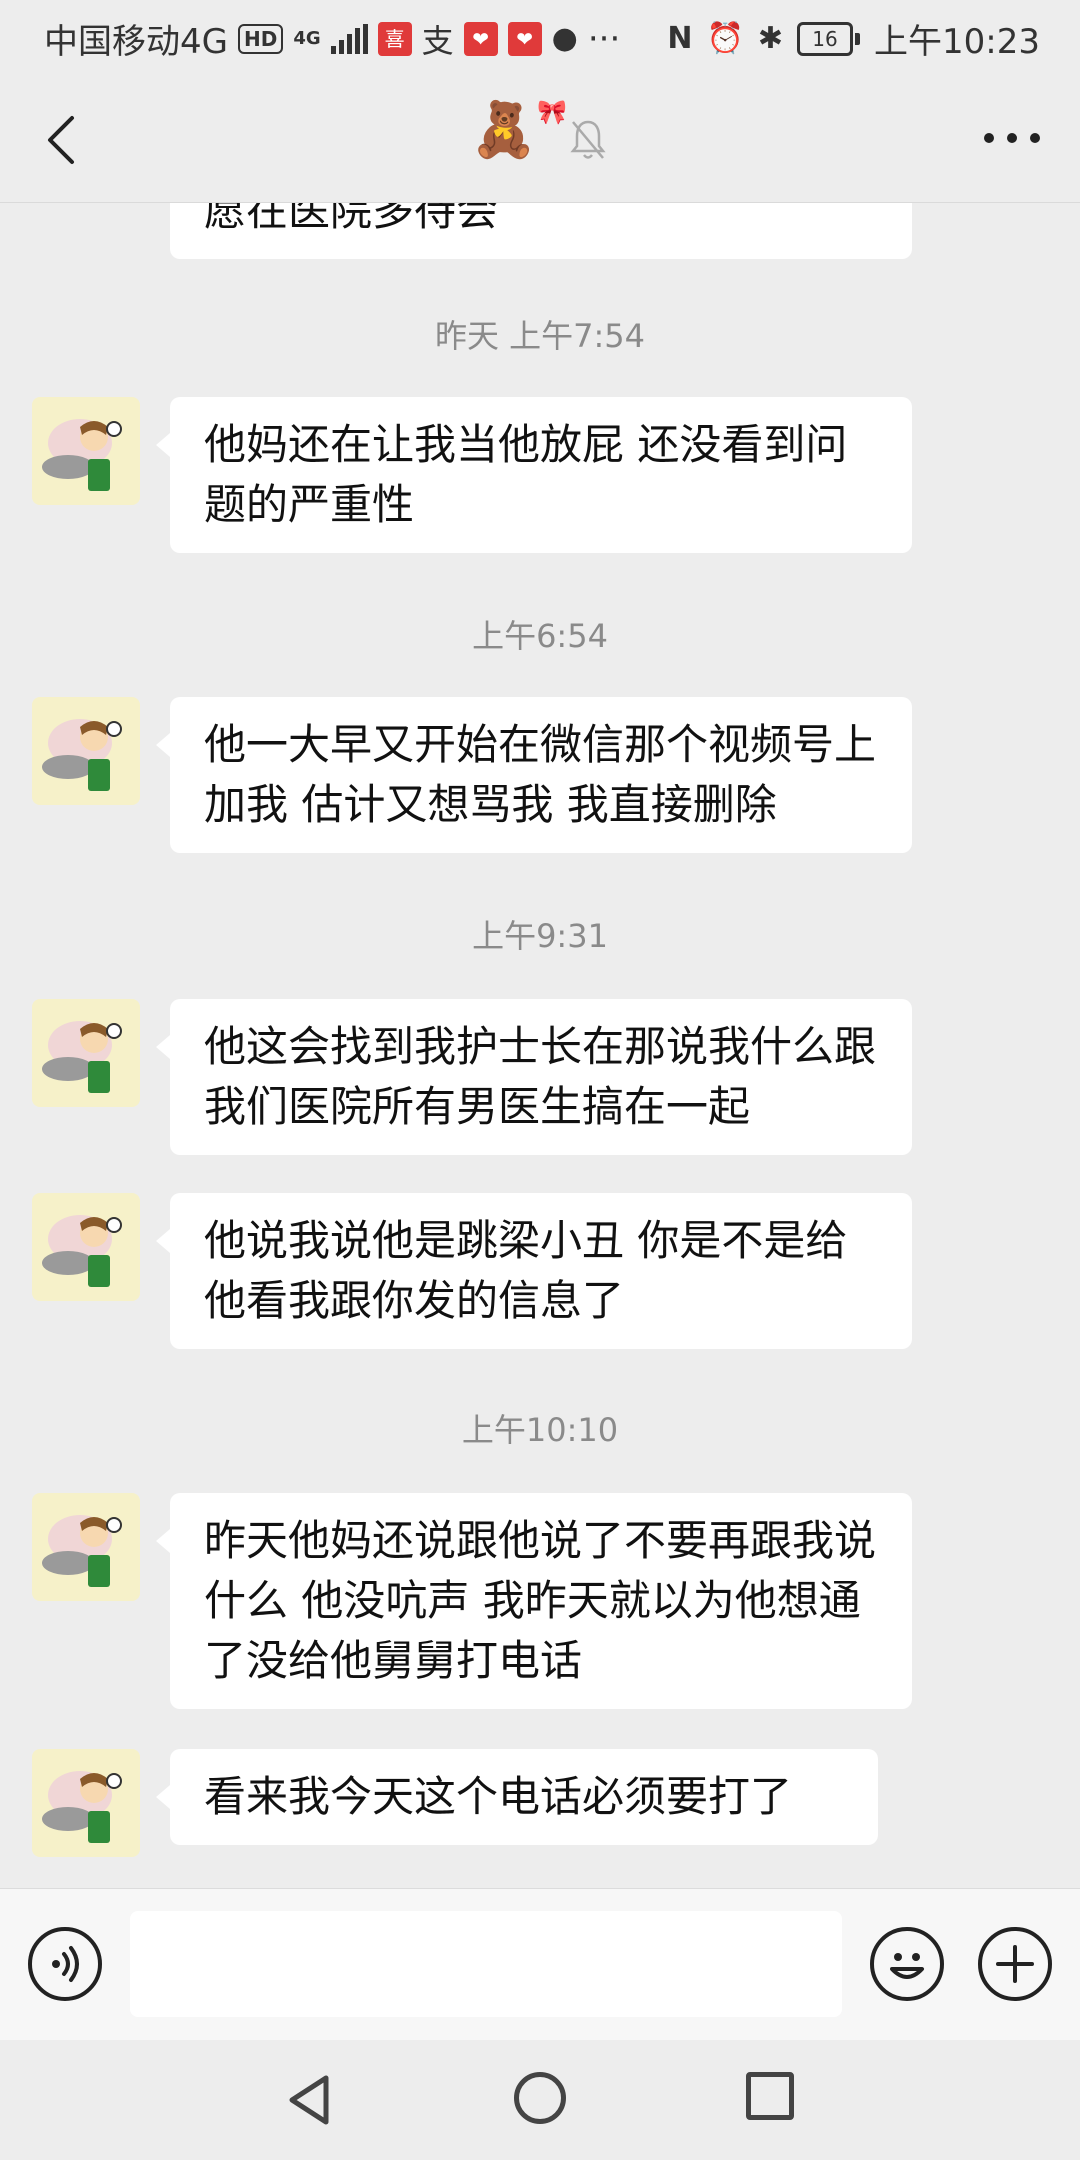 The width and height of the screenshot is (1080, 2160). Describe the element at coordinates (540, 1430) in the screenshot. I see `timestamp: 上午10:10` at that location.